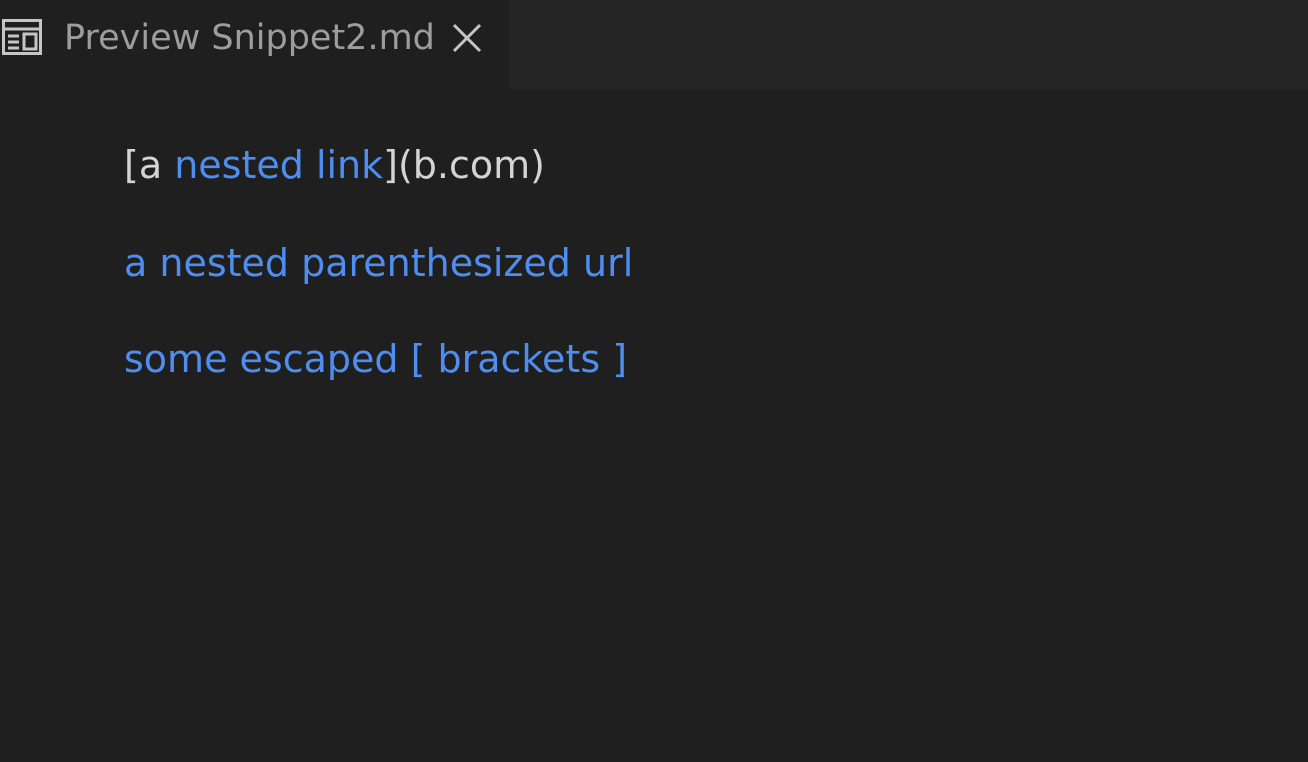  I want to click on text-prefix: [a, so click(149, 165).